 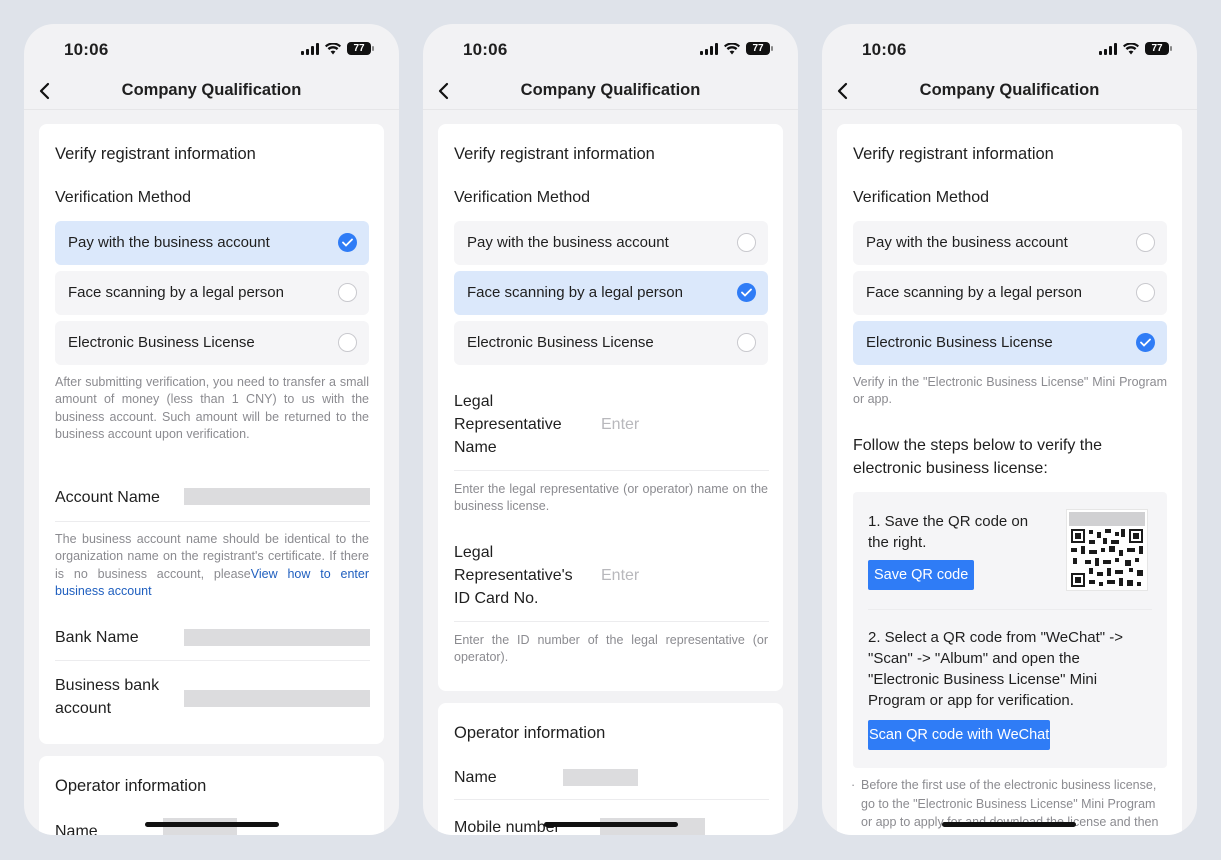 What do you see at coordinates (948, 532) in the screenshot?
I see `step-1-text: 1. Save the QR code on the right.` at bounding box center [948, 532].